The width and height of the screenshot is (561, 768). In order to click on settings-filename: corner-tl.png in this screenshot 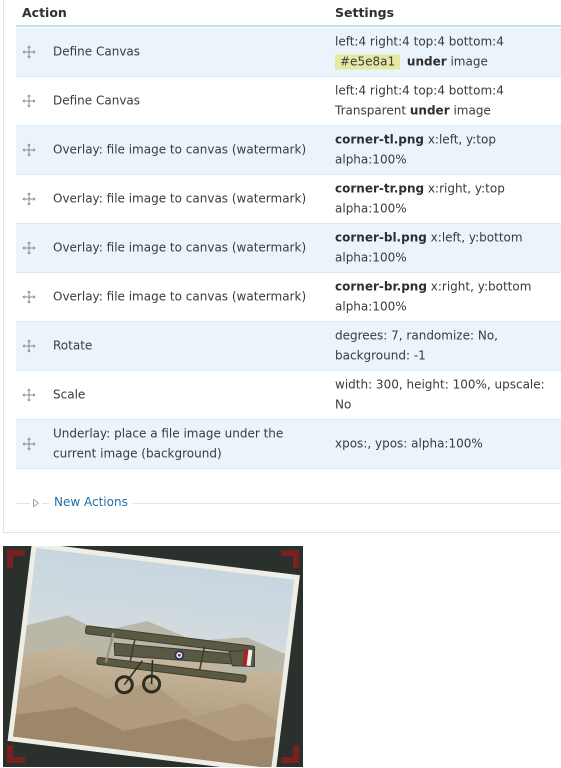, I will do `click(379, 139)`.